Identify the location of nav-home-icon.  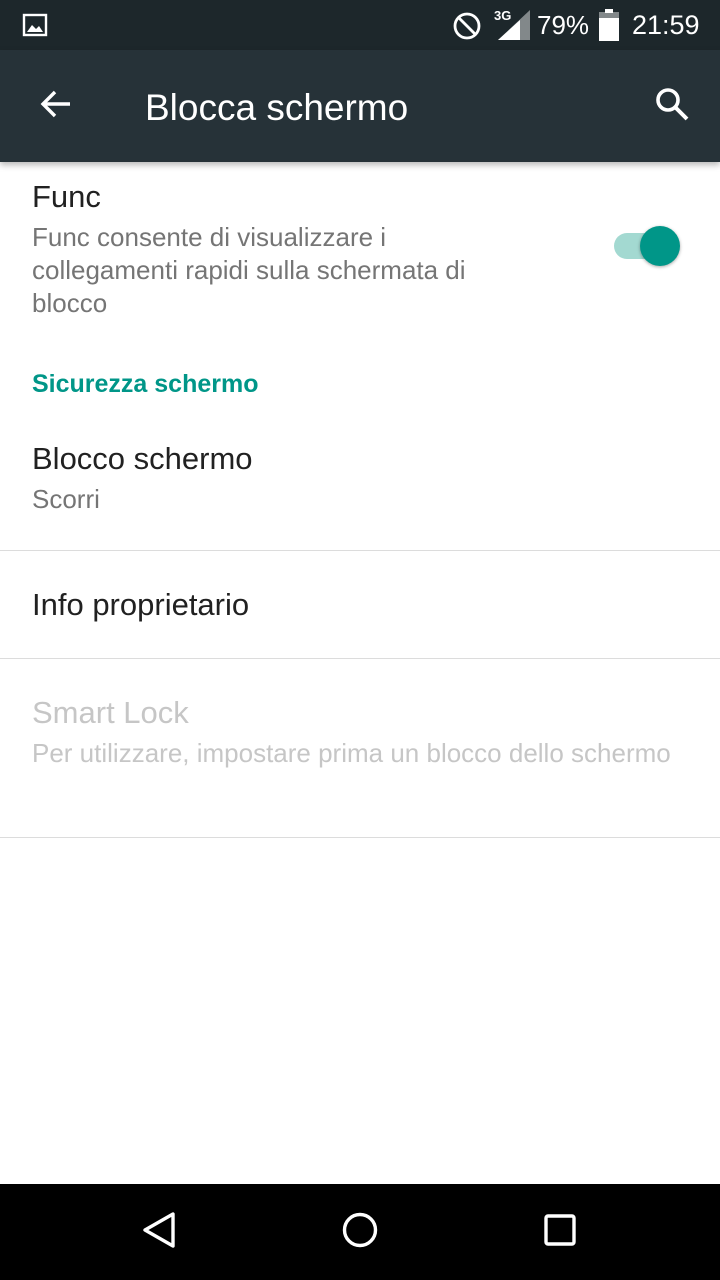
(360, 1232).